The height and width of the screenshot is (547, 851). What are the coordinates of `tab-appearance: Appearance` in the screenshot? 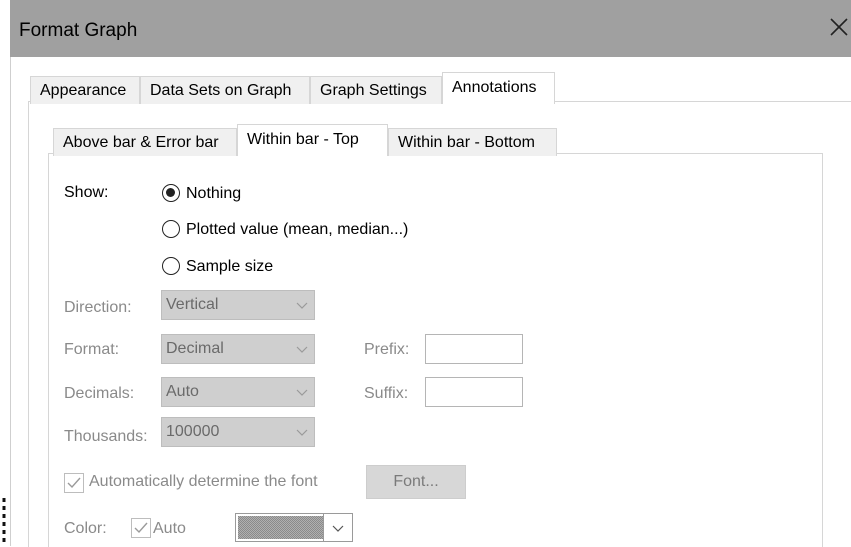 It's located at (85, 90).